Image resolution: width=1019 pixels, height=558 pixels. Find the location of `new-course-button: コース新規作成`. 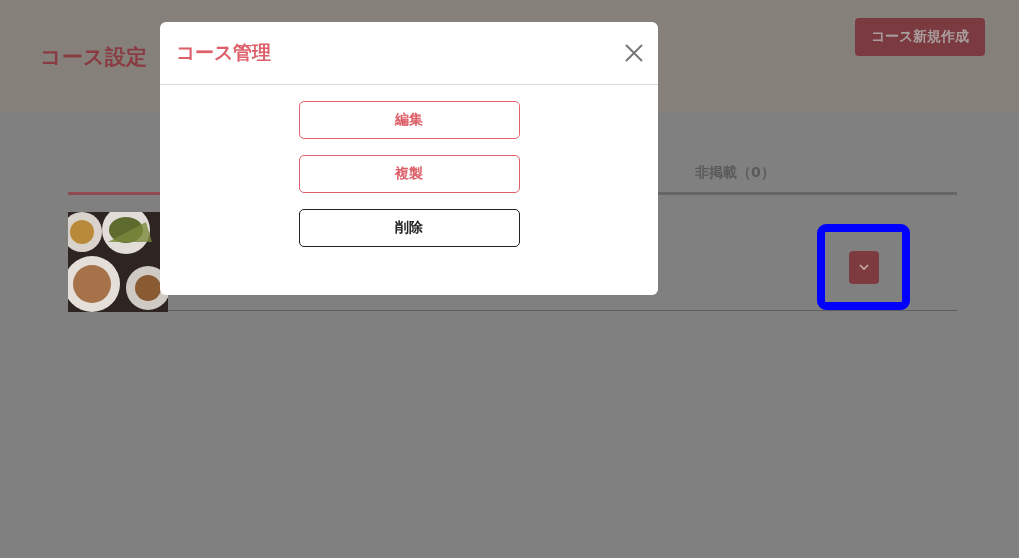

new-course-button: コース新規作成 is located at coordinates (920, 36).